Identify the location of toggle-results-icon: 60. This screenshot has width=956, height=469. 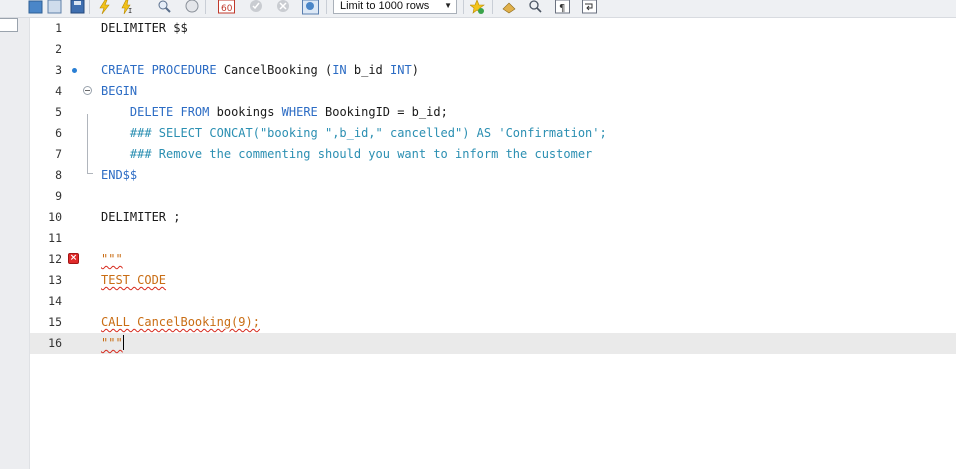
(226, 7).